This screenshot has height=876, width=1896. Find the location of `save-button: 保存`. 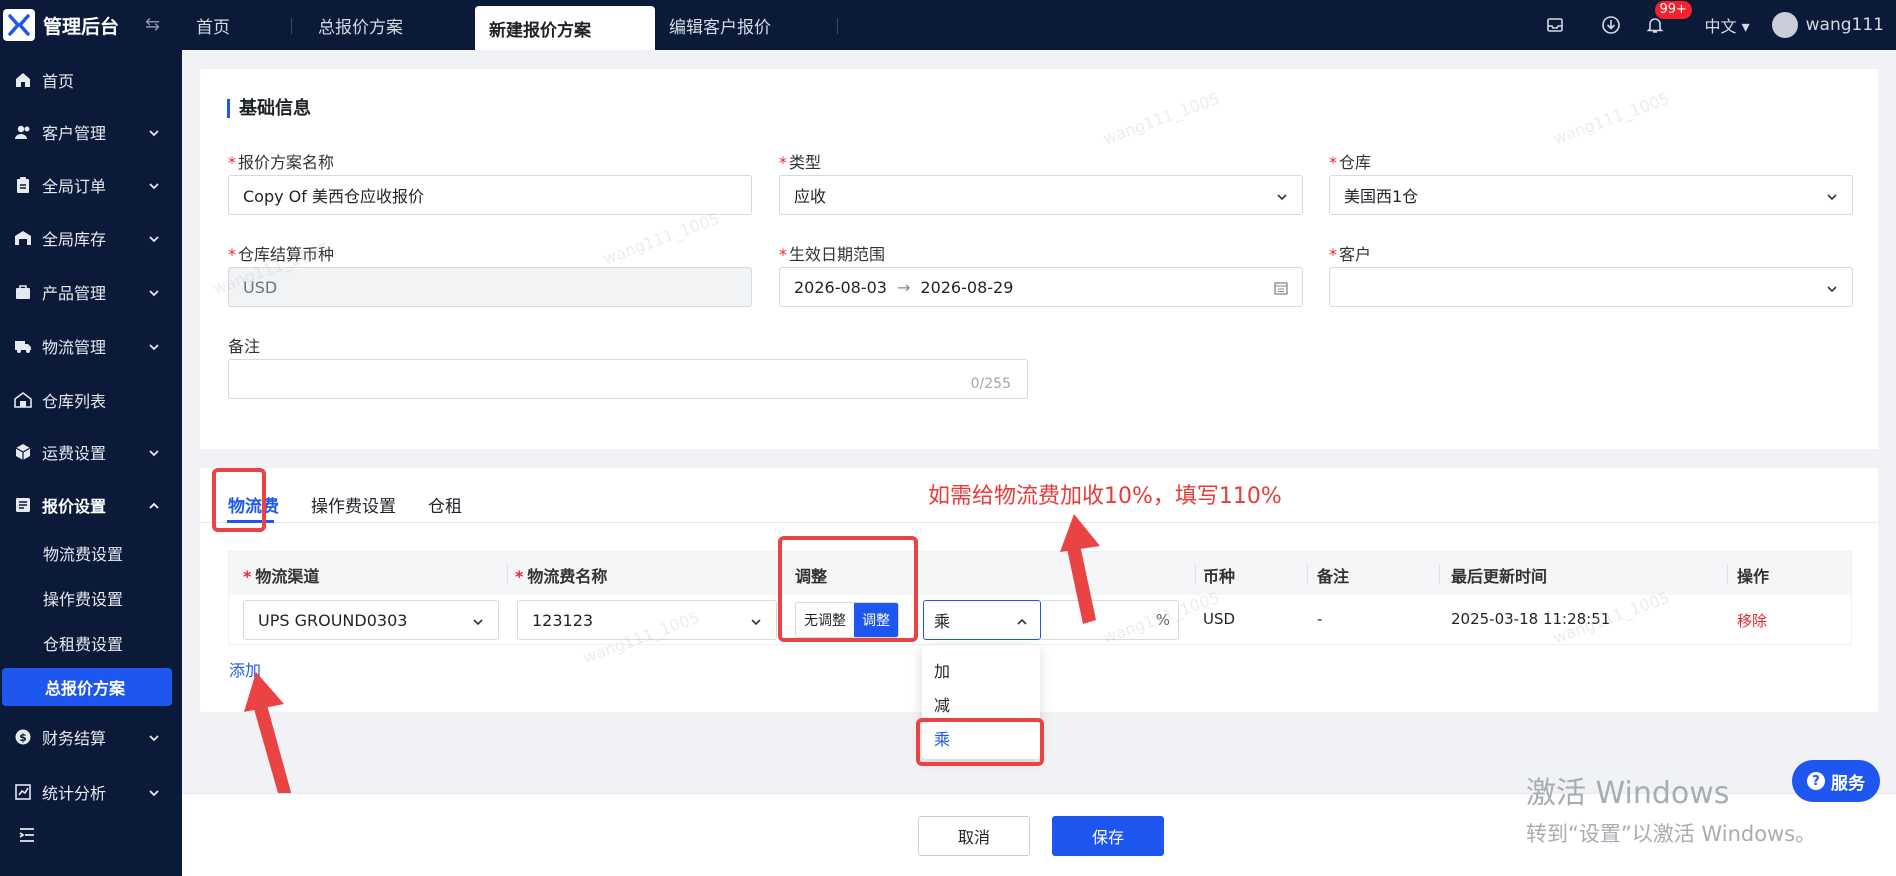

save-button: 保存 is located at coordinates (1108, 836).